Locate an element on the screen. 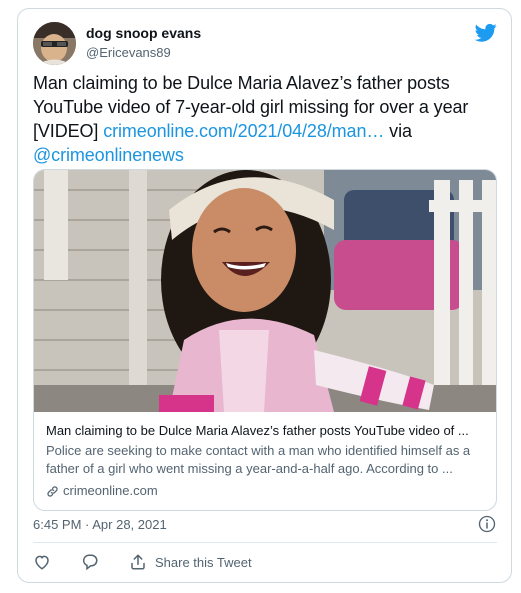  tweet-mention: @crimeonlinenews is located at coordinates (108, 155).